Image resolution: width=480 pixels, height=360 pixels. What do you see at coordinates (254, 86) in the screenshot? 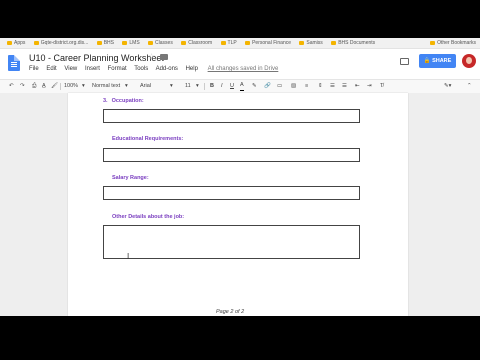
I see `highlight-icon: ✎` at bounding box center [254, 86].